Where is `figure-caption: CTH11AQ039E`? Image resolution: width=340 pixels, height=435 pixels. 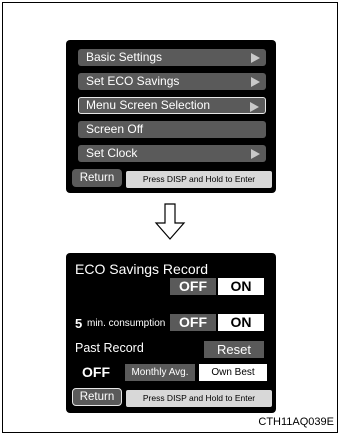
figure-caption: CTH11AQ039E is located at coordinates (296, 422).